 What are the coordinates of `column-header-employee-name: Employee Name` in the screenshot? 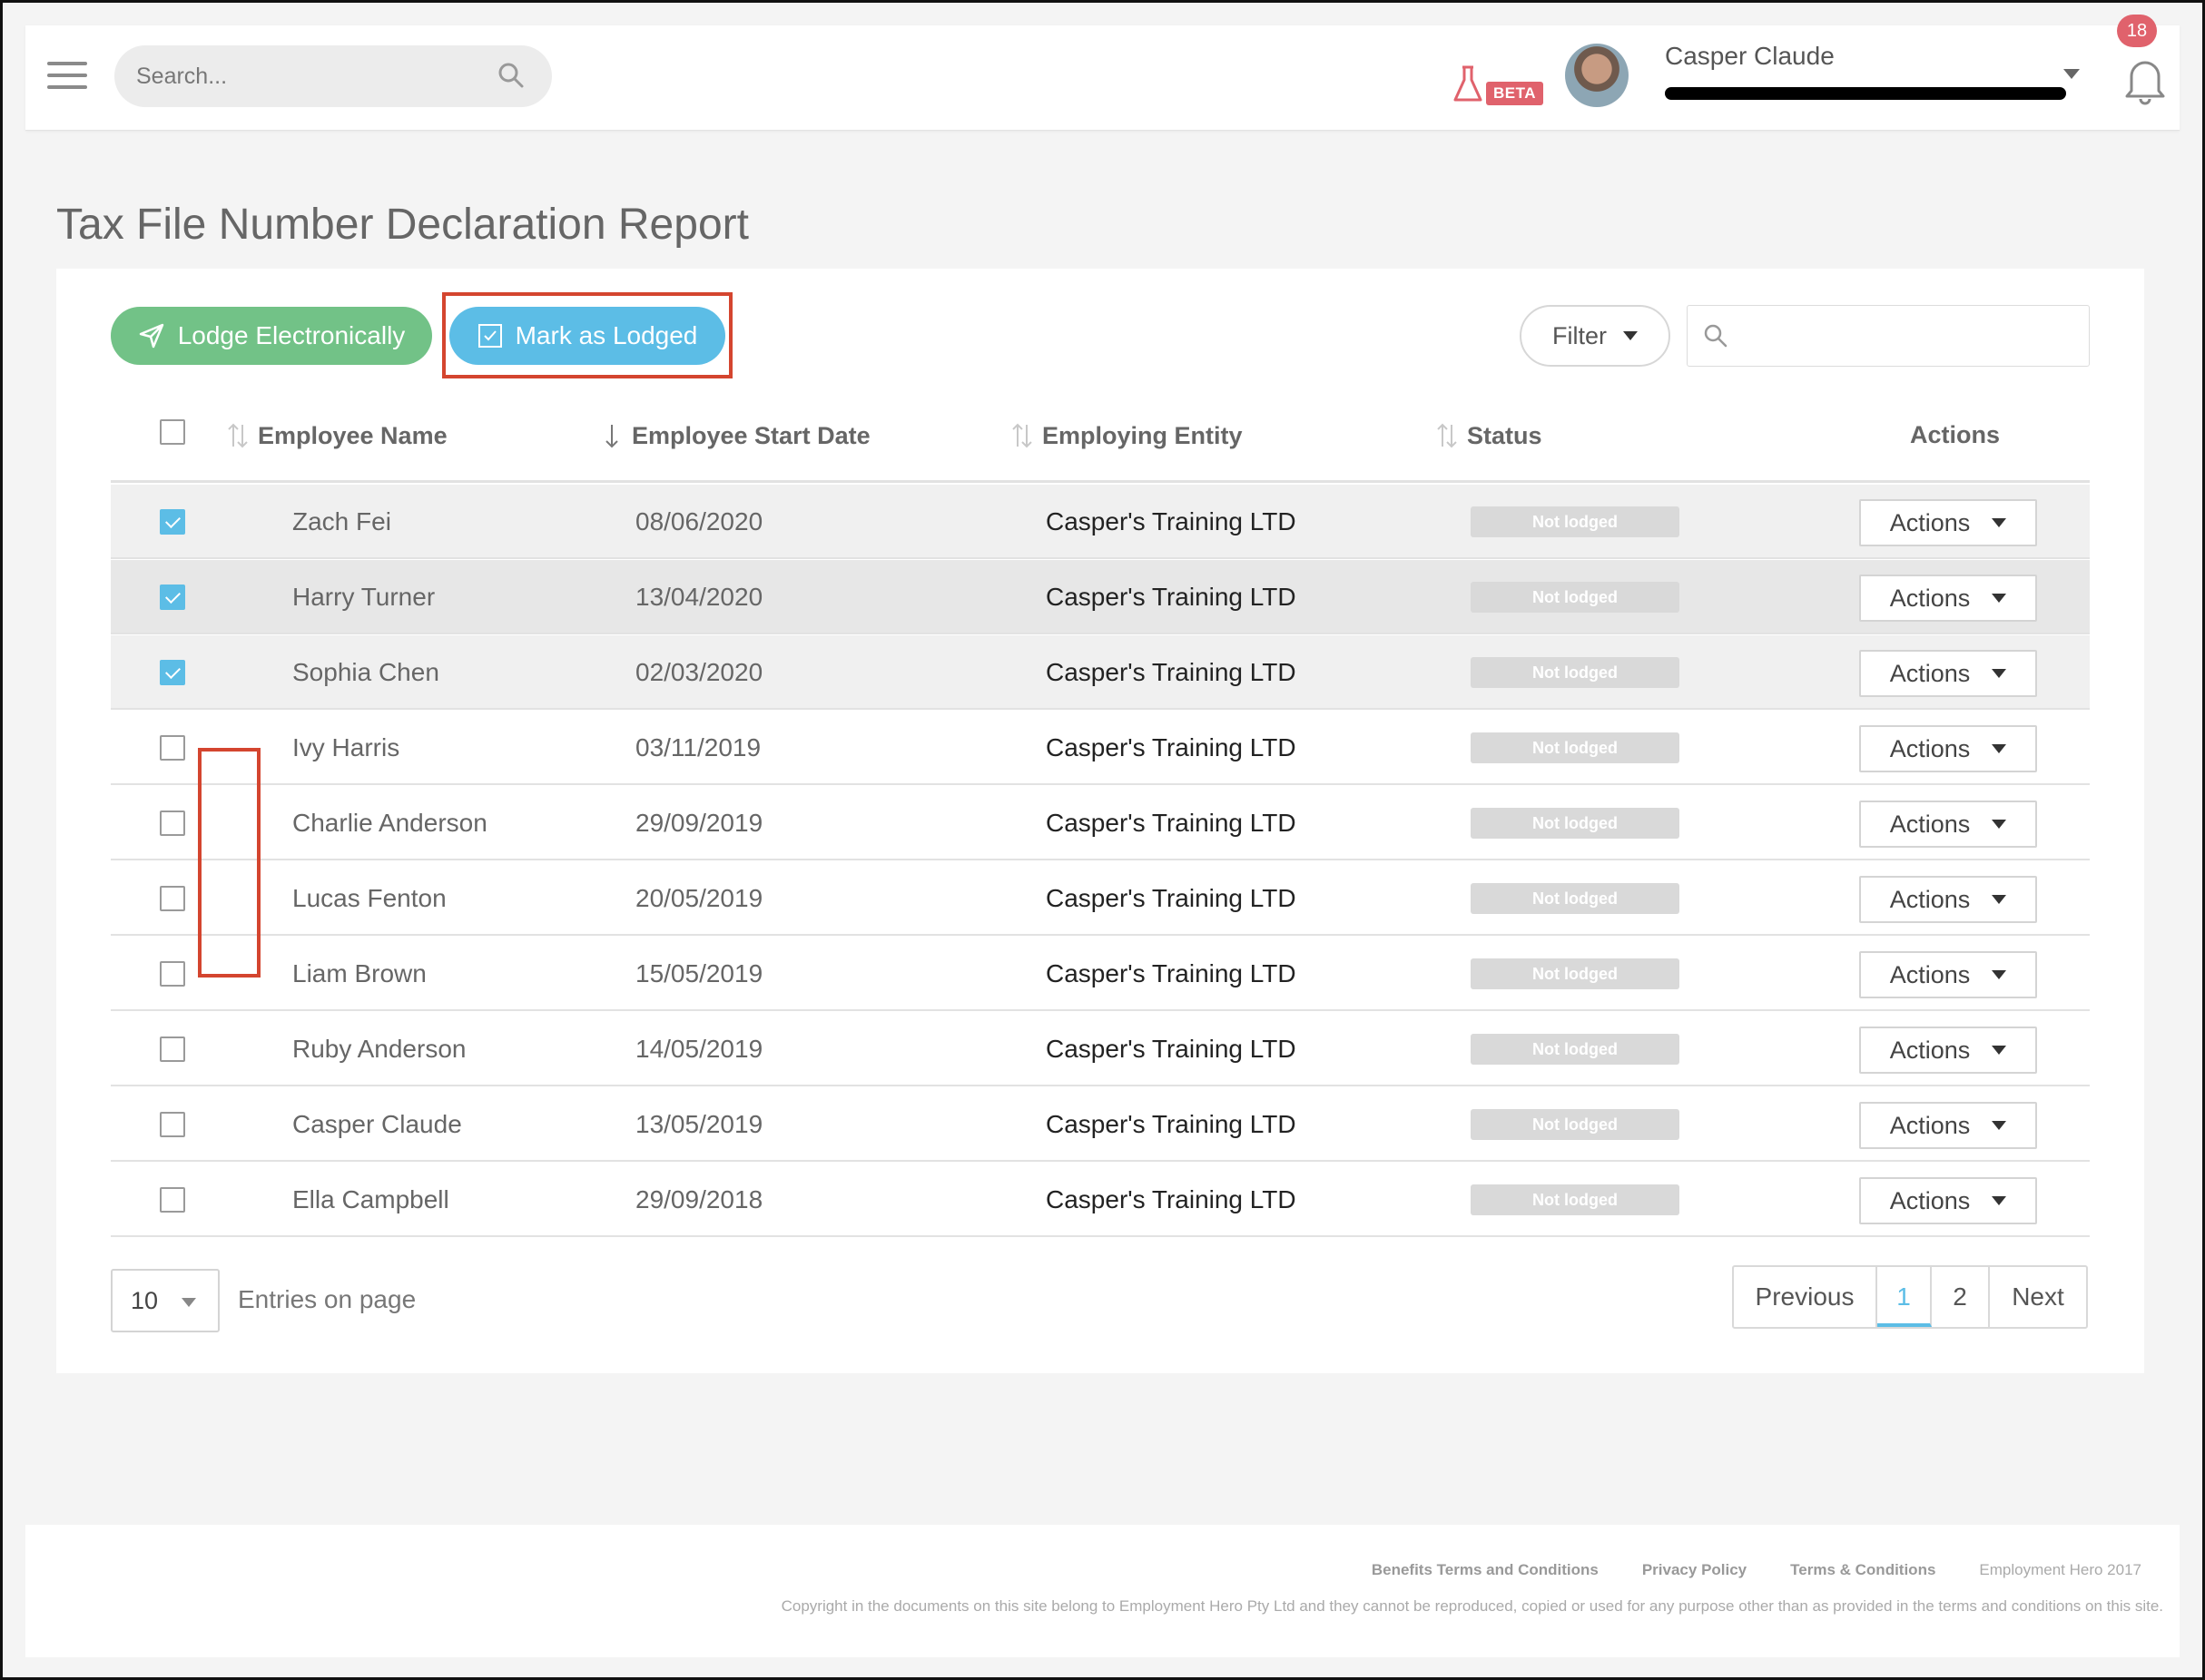 It's located at (337, 436).